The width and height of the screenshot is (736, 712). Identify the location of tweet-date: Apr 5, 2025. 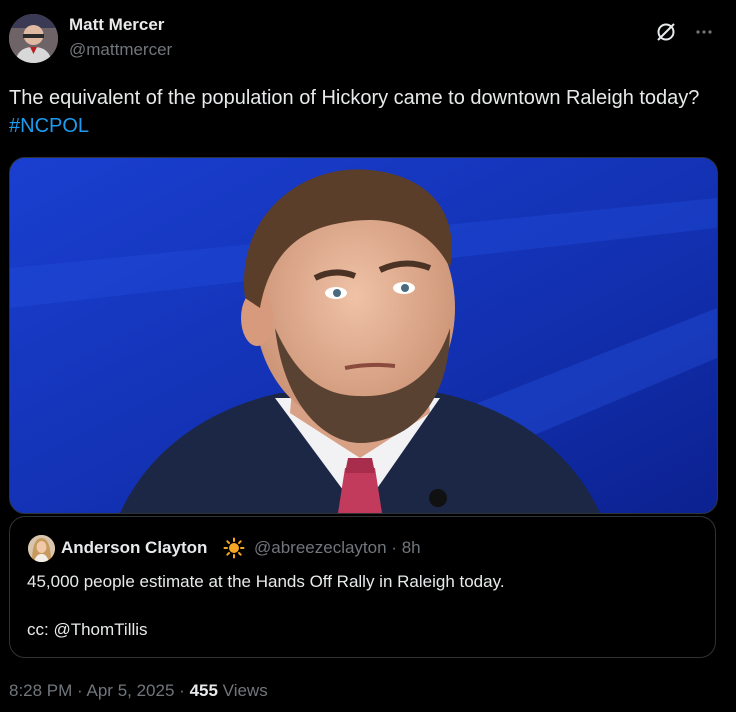
(131, 690).